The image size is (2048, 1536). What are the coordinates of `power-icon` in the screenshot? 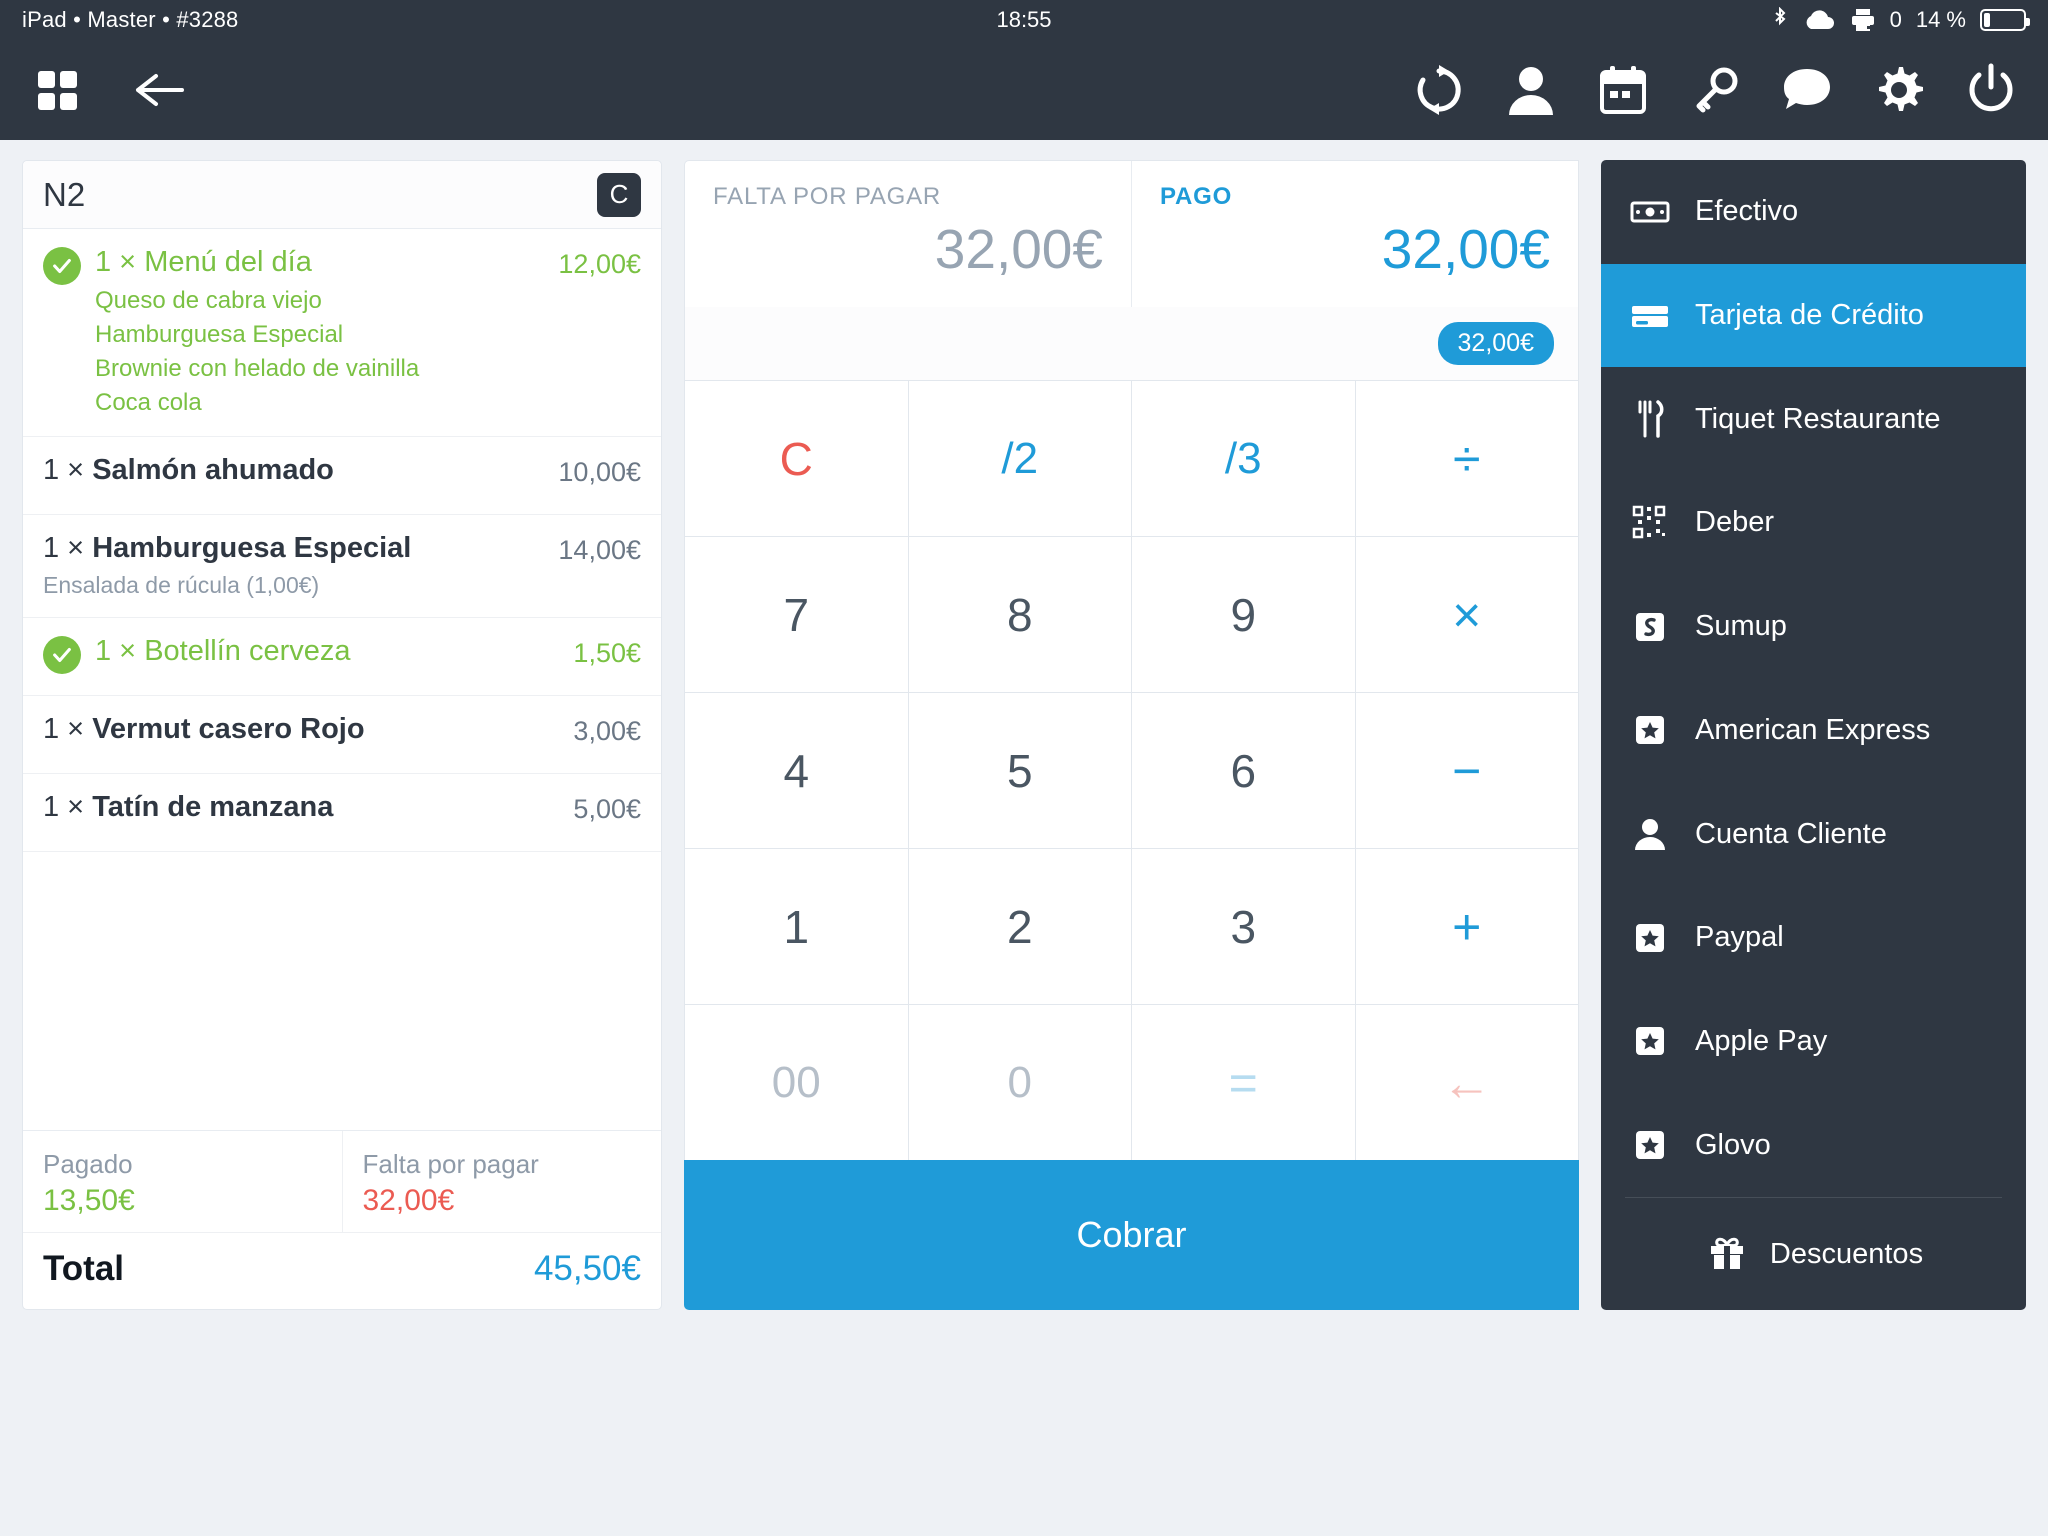 It's located at (1991, 90).